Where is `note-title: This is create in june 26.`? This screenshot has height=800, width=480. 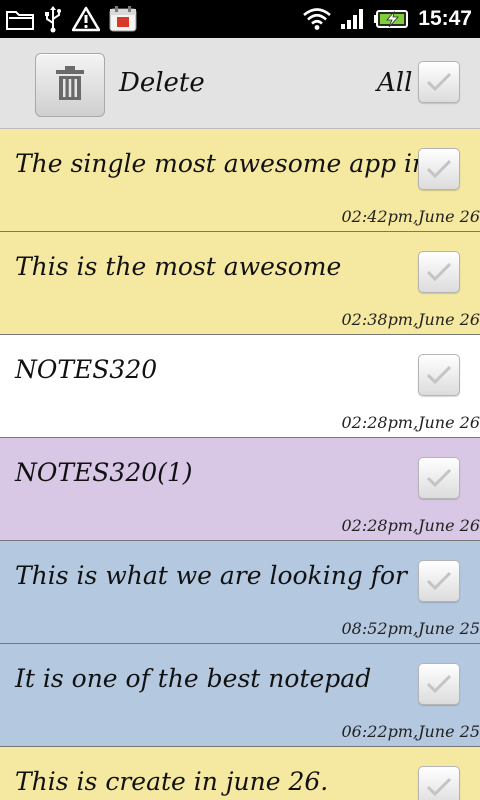
note-title: This is create in june 26. is located at coordinates (172, 781).